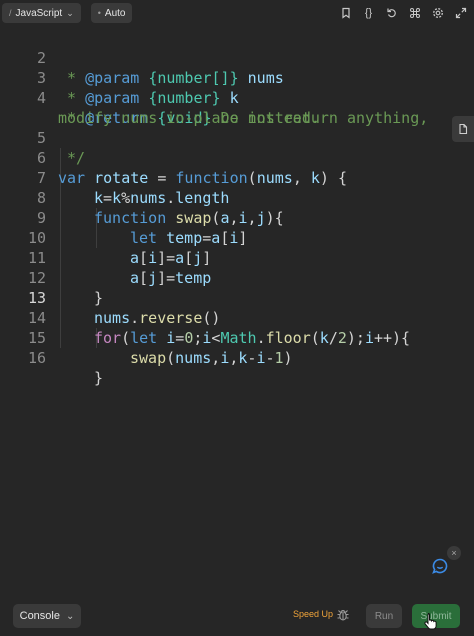  Describe the element at coordinates (384, 616) in the screenshot. I see `run-button: Run` at that location.